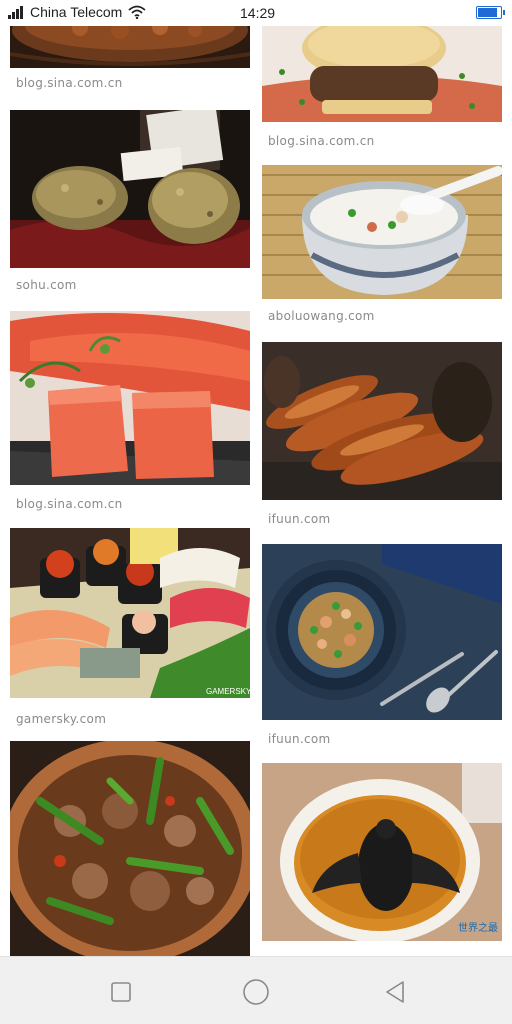 Image resolution: width=512 pixels, height=1024 pixels. I want to click on watermark-text: 世界之最, so click(478, 927).